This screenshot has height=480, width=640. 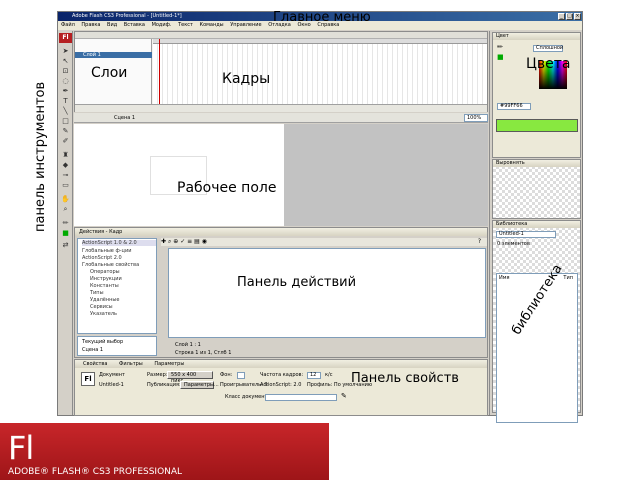 I want to click on menu-file: Файл, so click(x=68, y=25).